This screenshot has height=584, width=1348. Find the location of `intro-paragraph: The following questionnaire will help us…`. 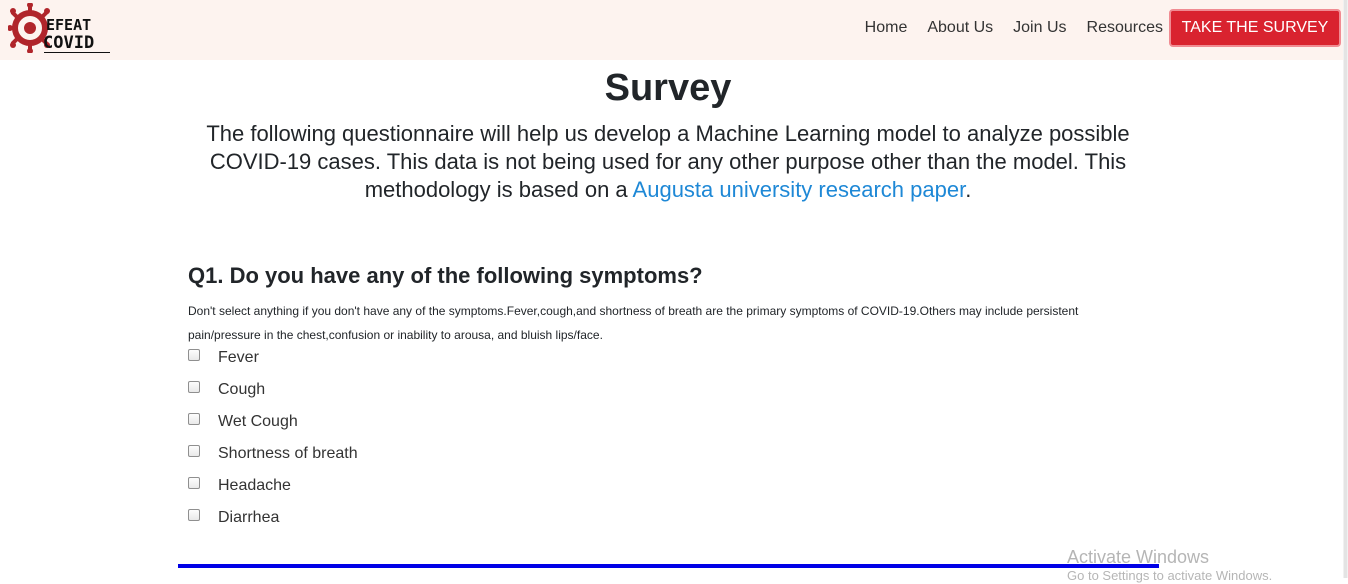

intro-paragraph: The following questionnaire will help us… is located at coordinates (668, 162).